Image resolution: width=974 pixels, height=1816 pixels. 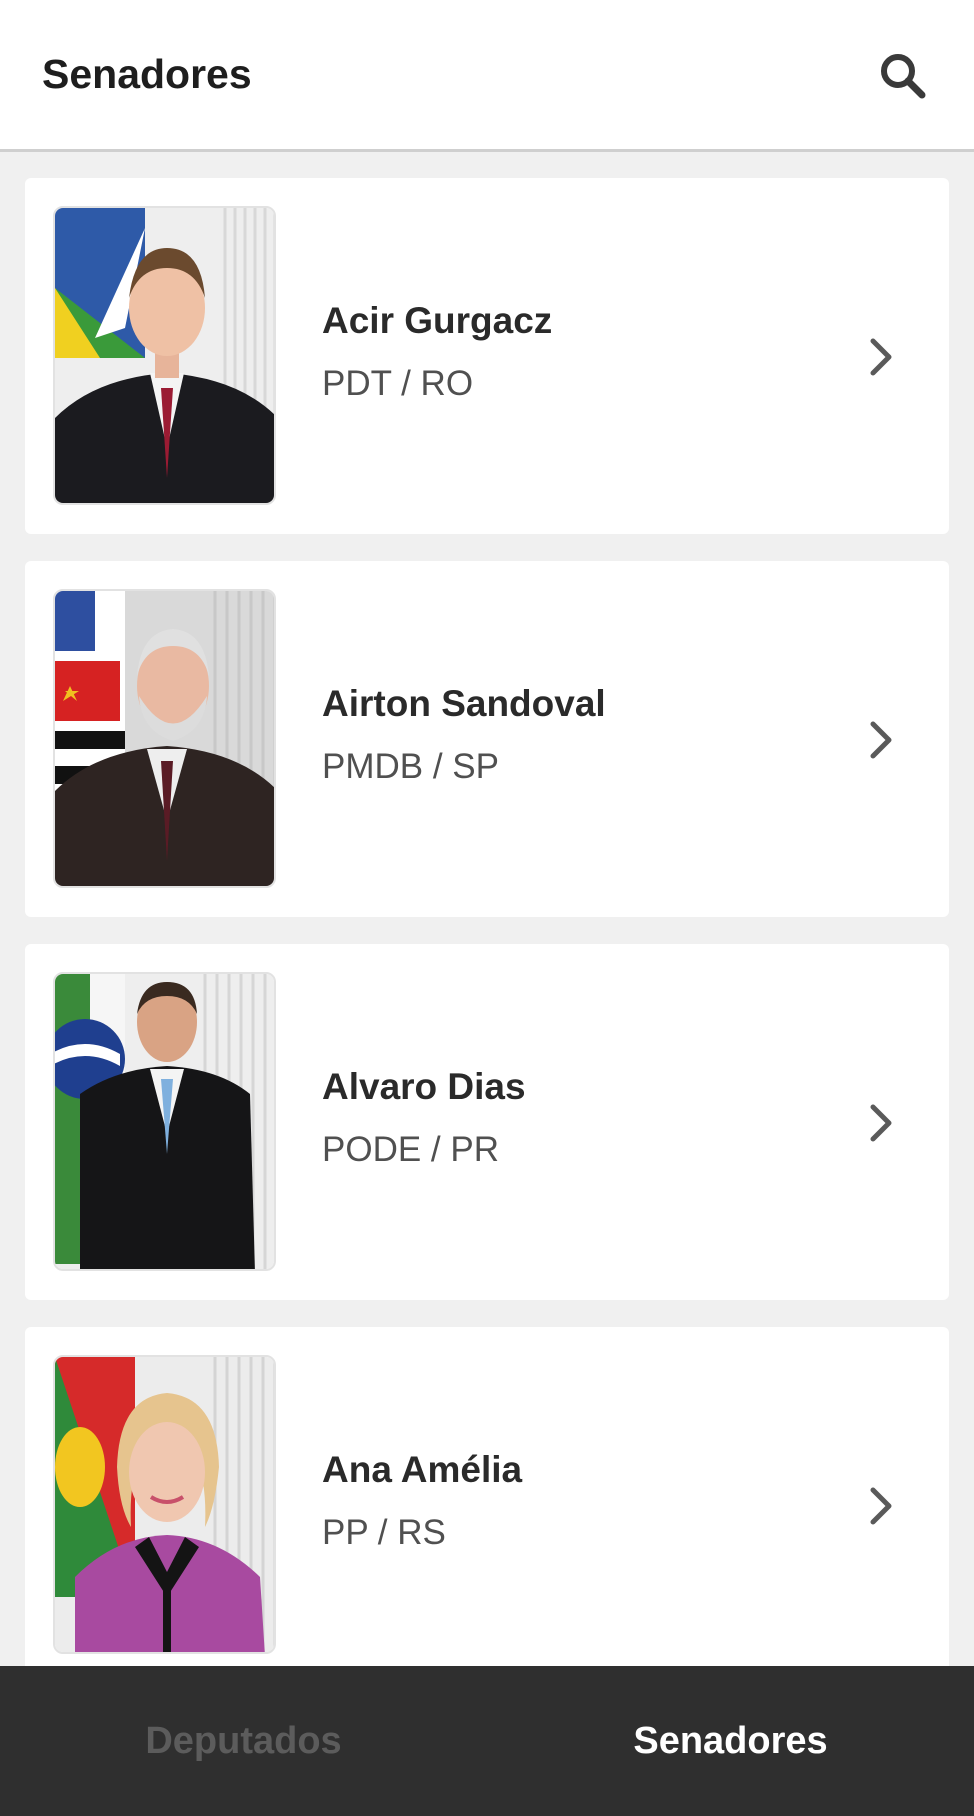 What do you see at coordinates (730, 1741) in the screenshot?
I see `tab-senadores: Senadores` at bounding box center [730, 1741].